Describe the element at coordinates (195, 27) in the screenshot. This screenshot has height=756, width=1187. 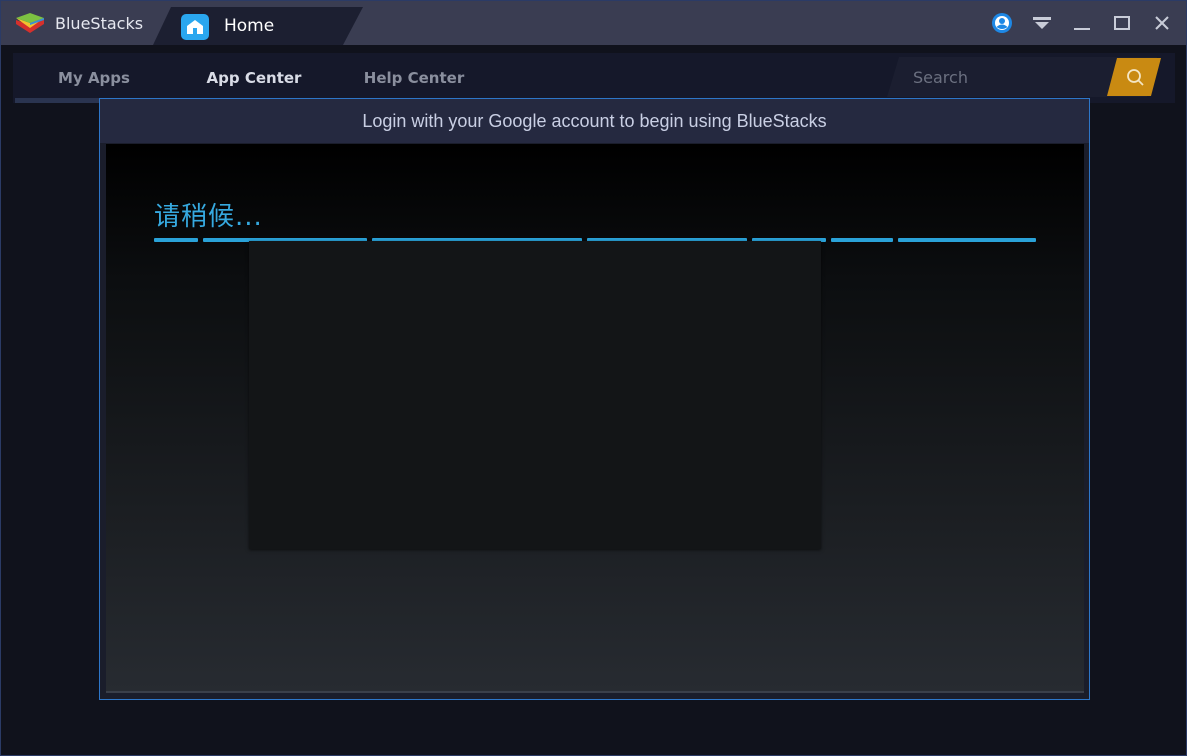
I see `home-icon` at that location.